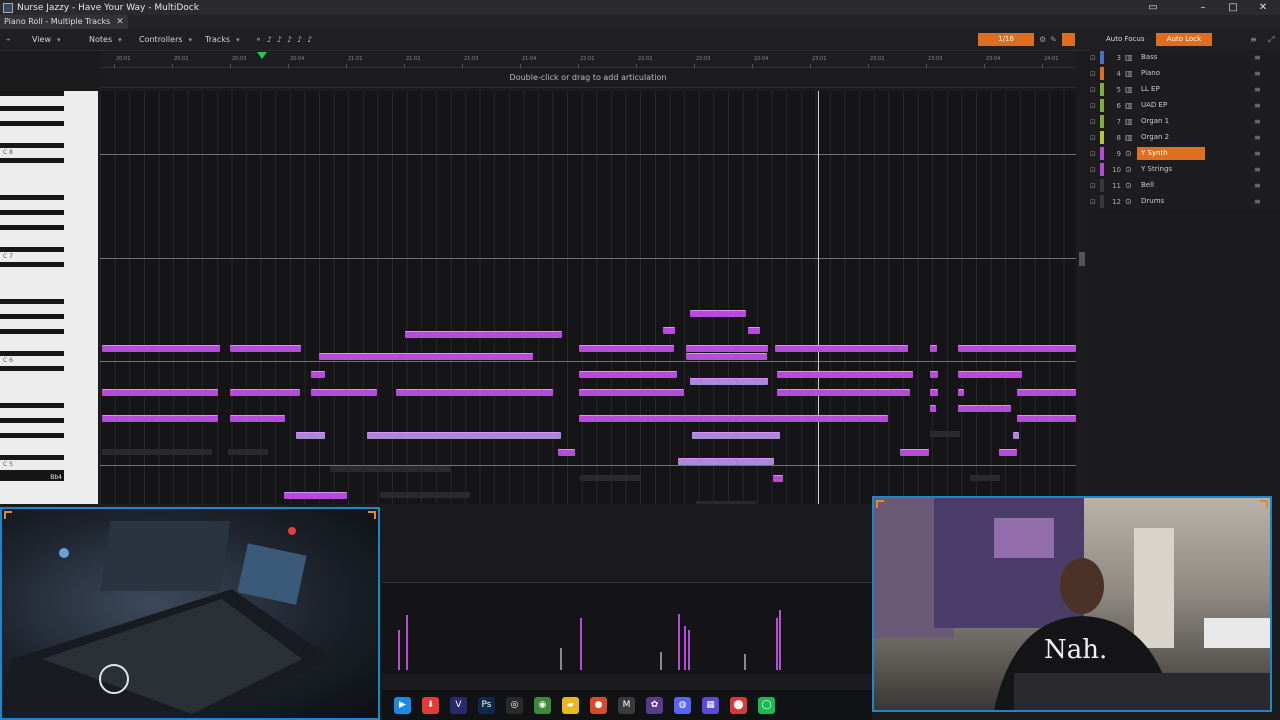  What do you see at coordinates (120, 22) in the screenshot?
I see `tab-close-icon: ✕` at bounding box center [120, 22].